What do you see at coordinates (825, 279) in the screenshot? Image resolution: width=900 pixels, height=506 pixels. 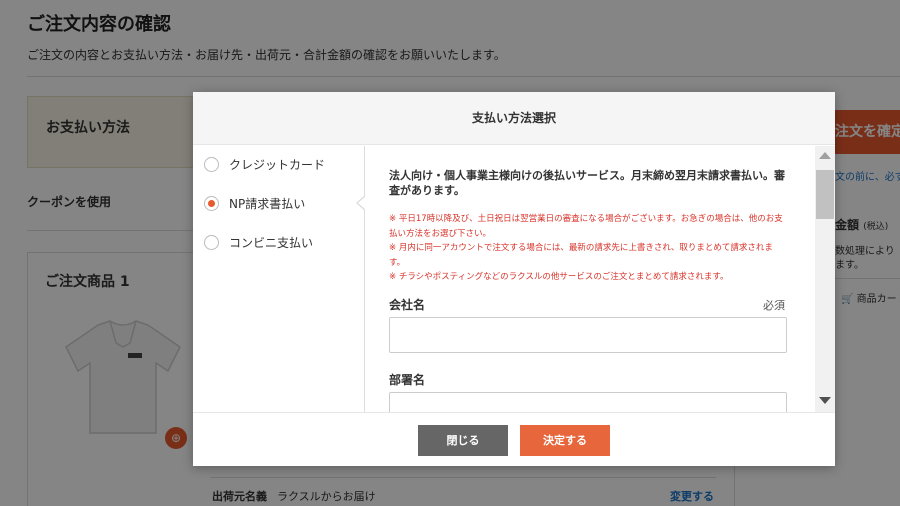 I see `scrollbar` at bounding box center [825, 279].